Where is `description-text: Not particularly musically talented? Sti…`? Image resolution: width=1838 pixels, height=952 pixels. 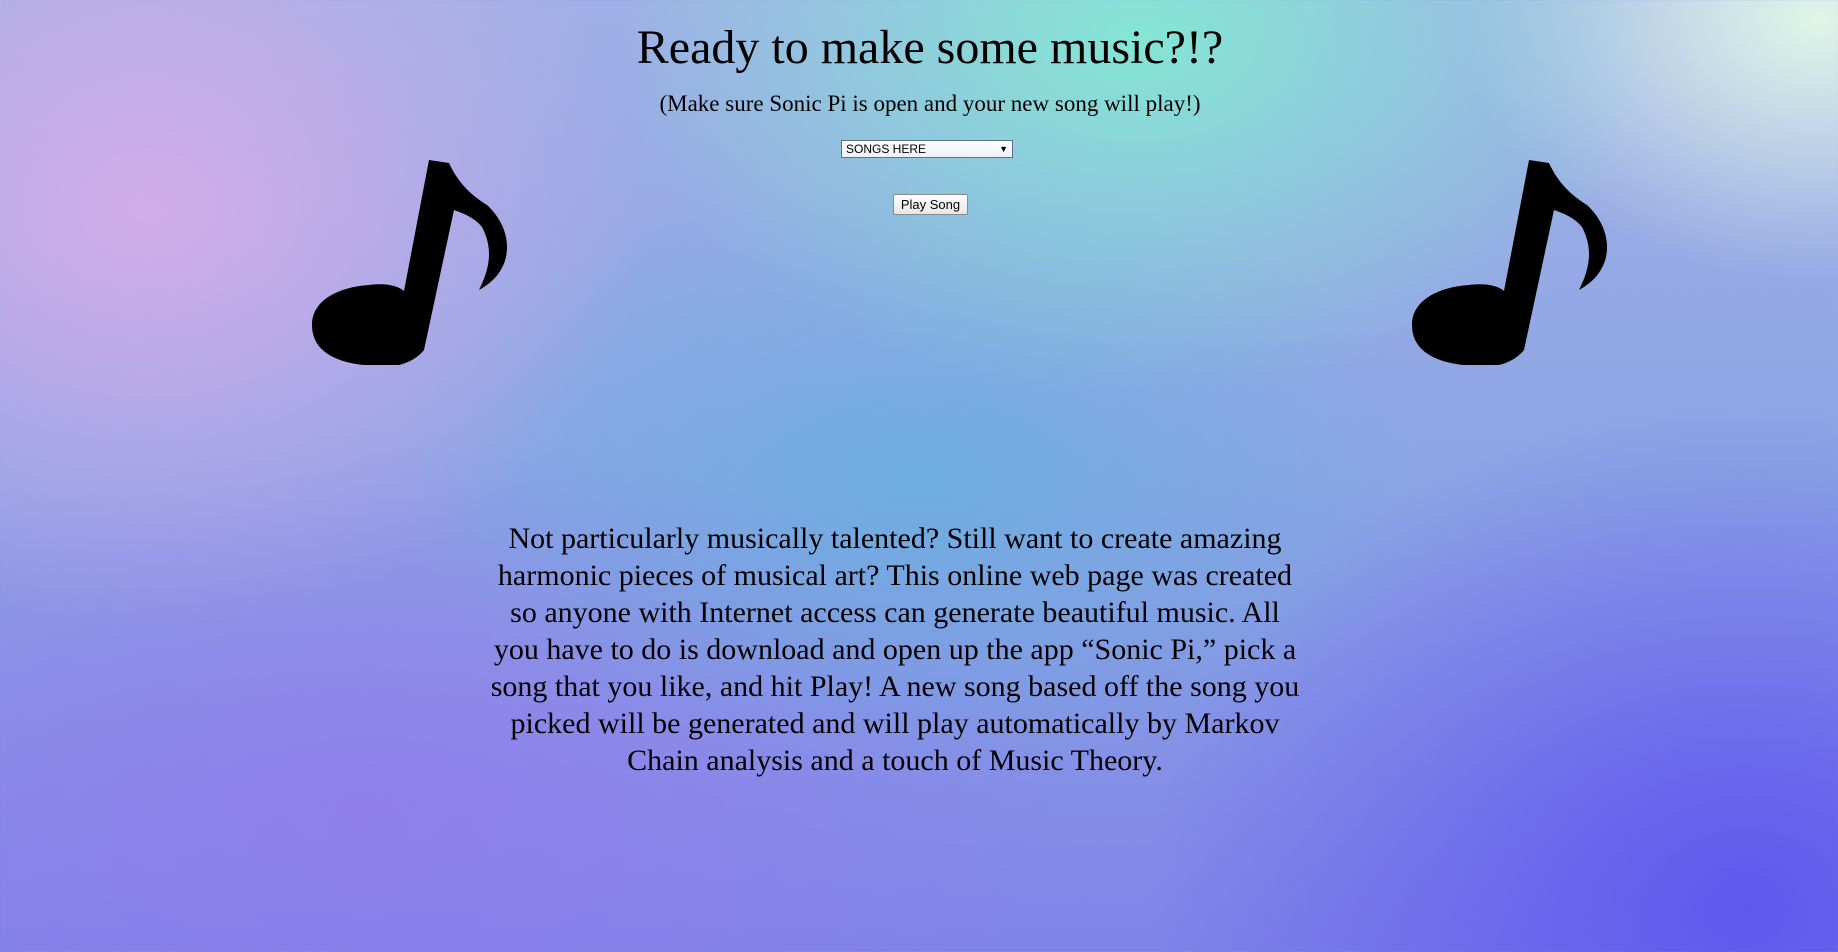
description-text: Not particularly musically talented? Sti… is located at coordinates (895, 649).